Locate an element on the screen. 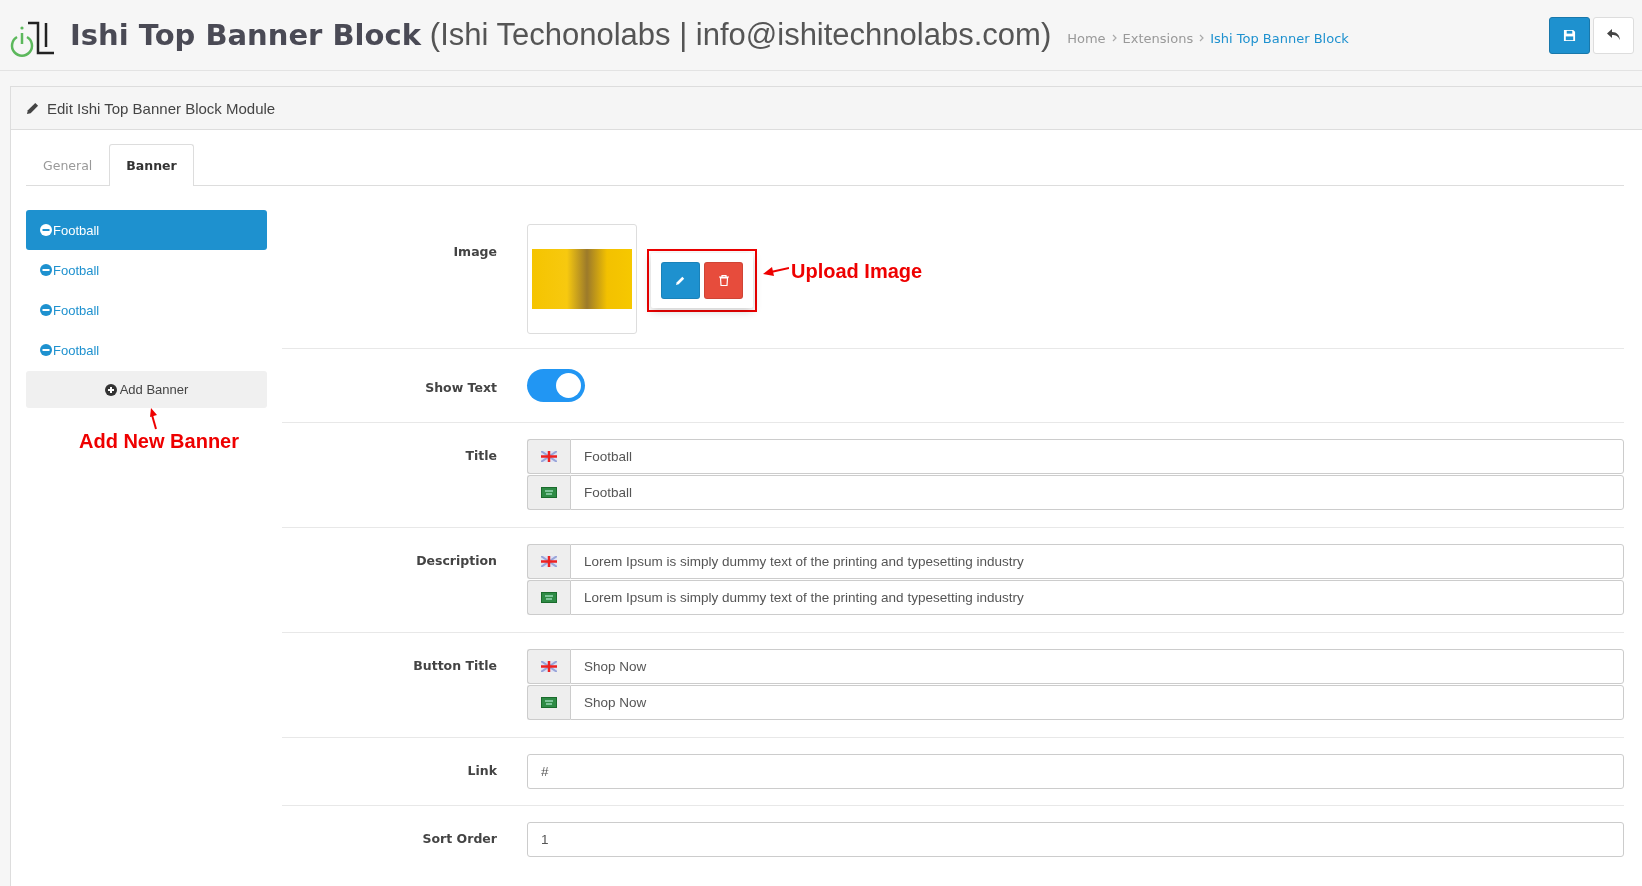  delete-button is located at coordinates (723, 280).